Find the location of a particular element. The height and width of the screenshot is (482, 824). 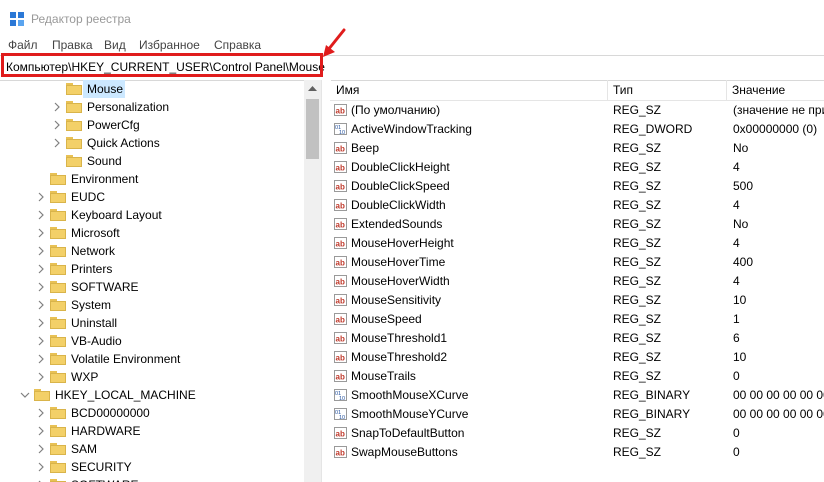

column-header-data: Значение is located at coordinates (758, 90).